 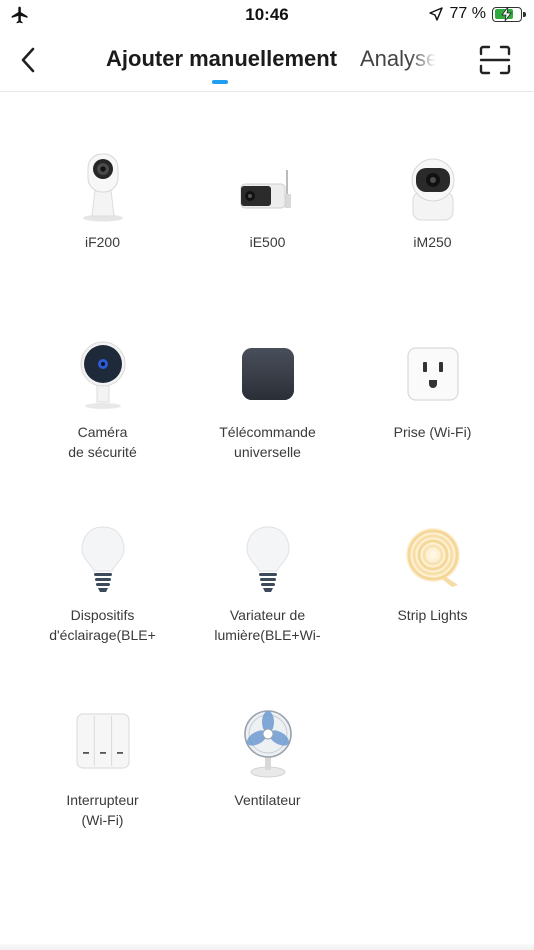 What do you see at coordinates (432, 374) in the screenshot?
I see `smart-plug-icon` at bounding box center [432, 374].